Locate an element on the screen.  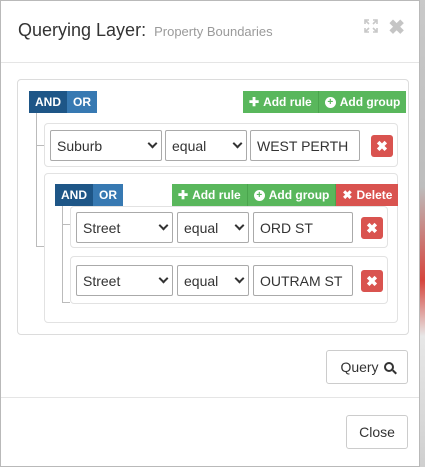
root-and-button: AND is located at coordinates (48, 102).